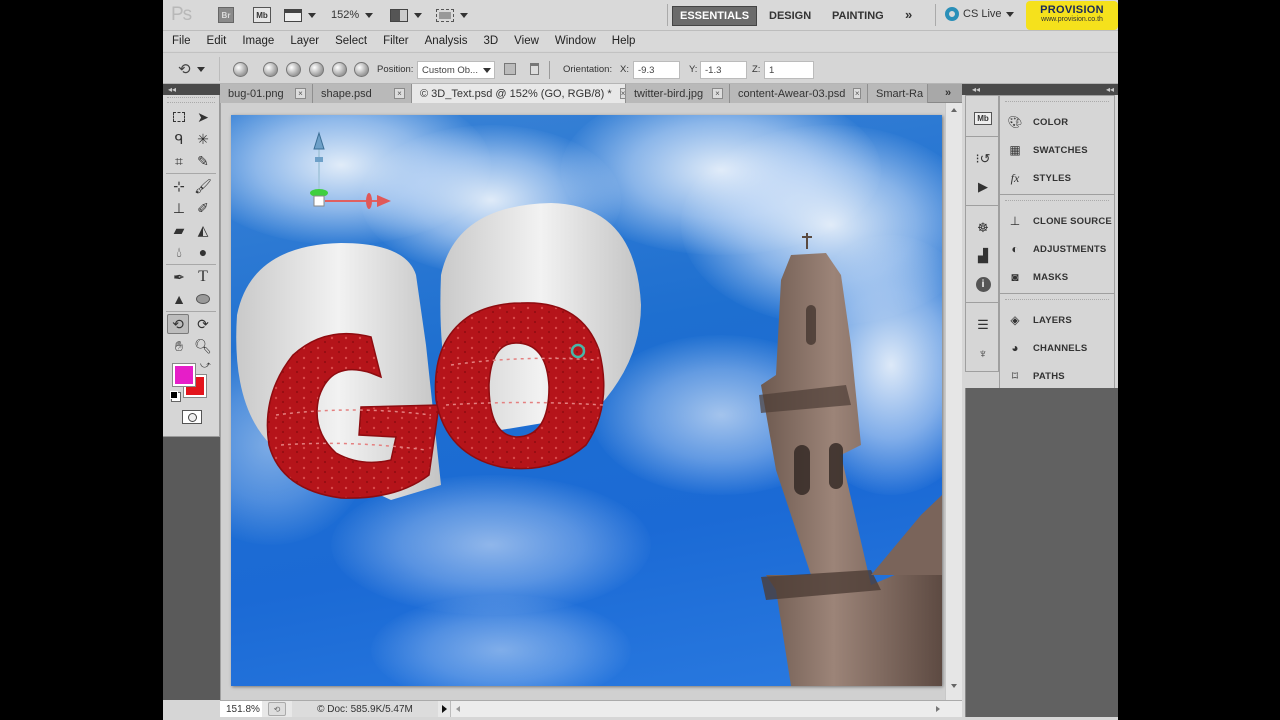 The height and width of the screenshot is (720, 1280). Describe the element at coordinates (490, 41) in the screenshot. I see `menu-3d: 3D` at that location.